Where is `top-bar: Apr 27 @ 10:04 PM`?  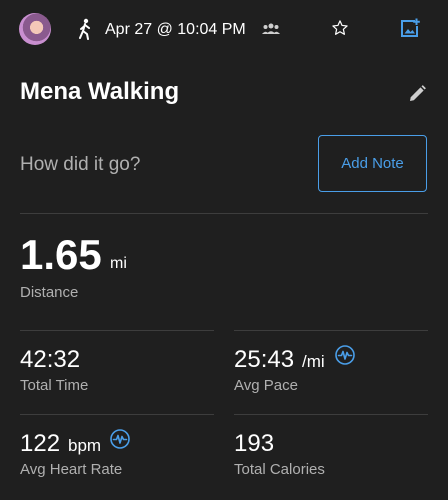 top-bar: Apr 27 @ 10:04 PM is located at coordinates (224, 30).